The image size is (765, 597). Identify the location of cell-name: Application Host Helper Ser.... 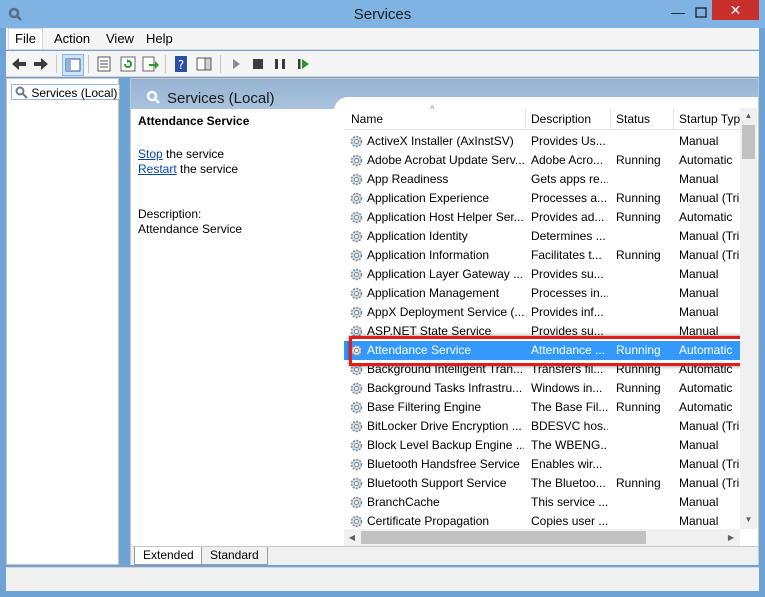
(445, 217).